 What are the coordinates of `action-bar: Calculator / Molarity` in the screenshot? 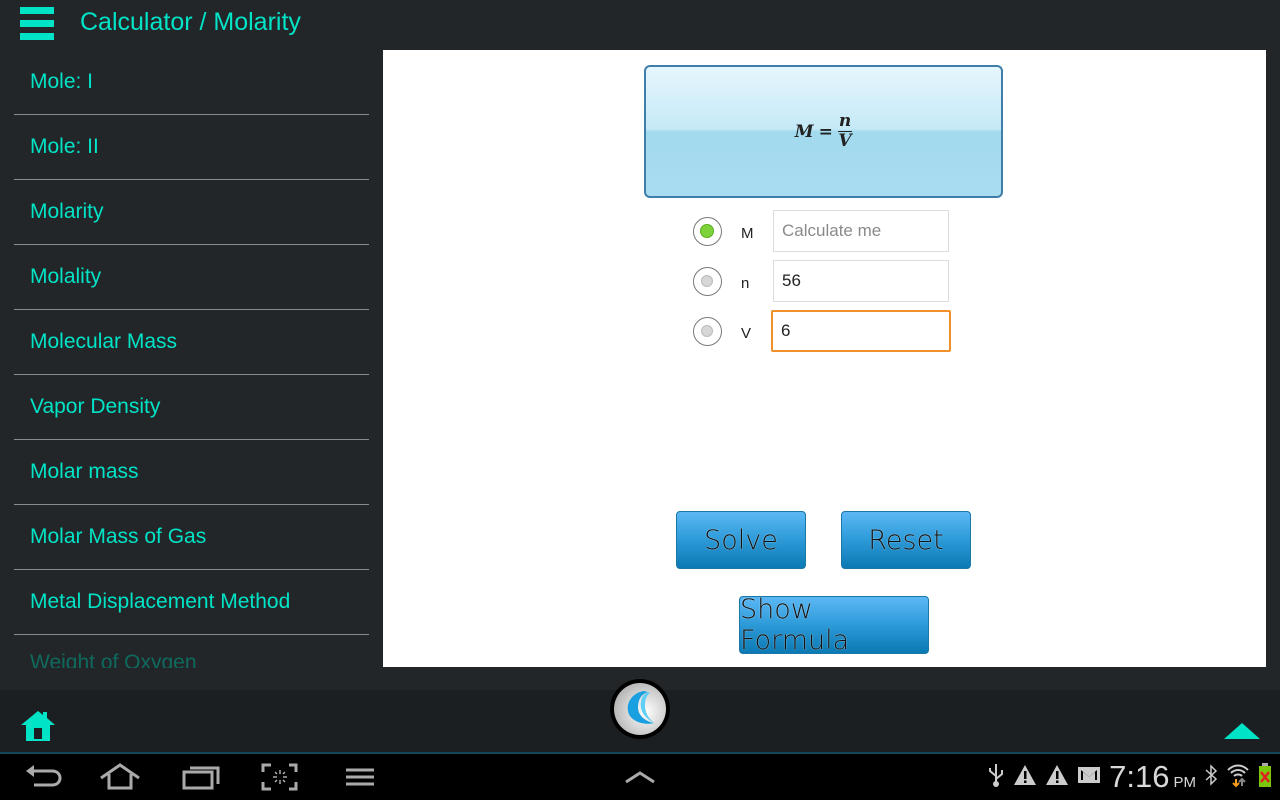 It's located at (640, 24).